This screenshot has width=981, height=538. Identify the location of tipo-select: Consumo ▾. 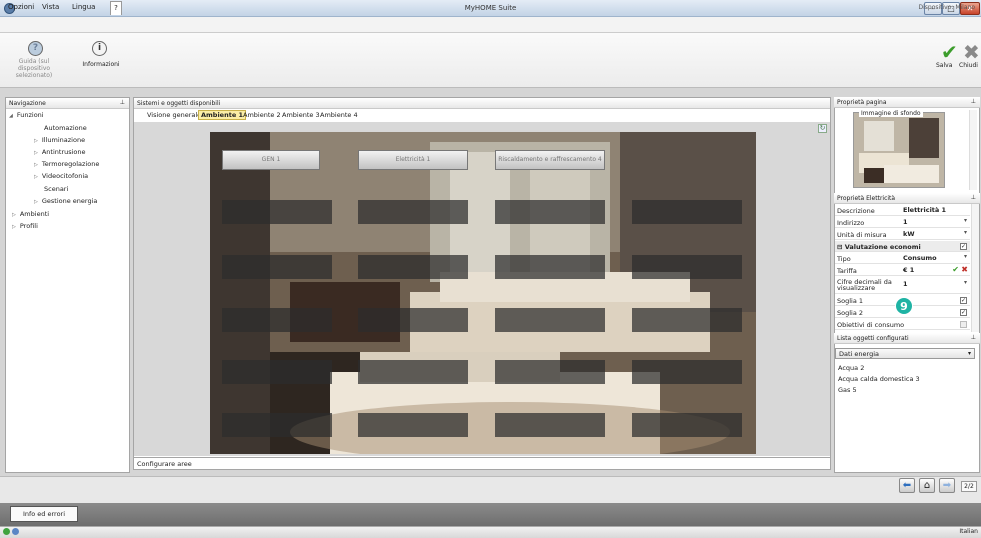
(935, 258).